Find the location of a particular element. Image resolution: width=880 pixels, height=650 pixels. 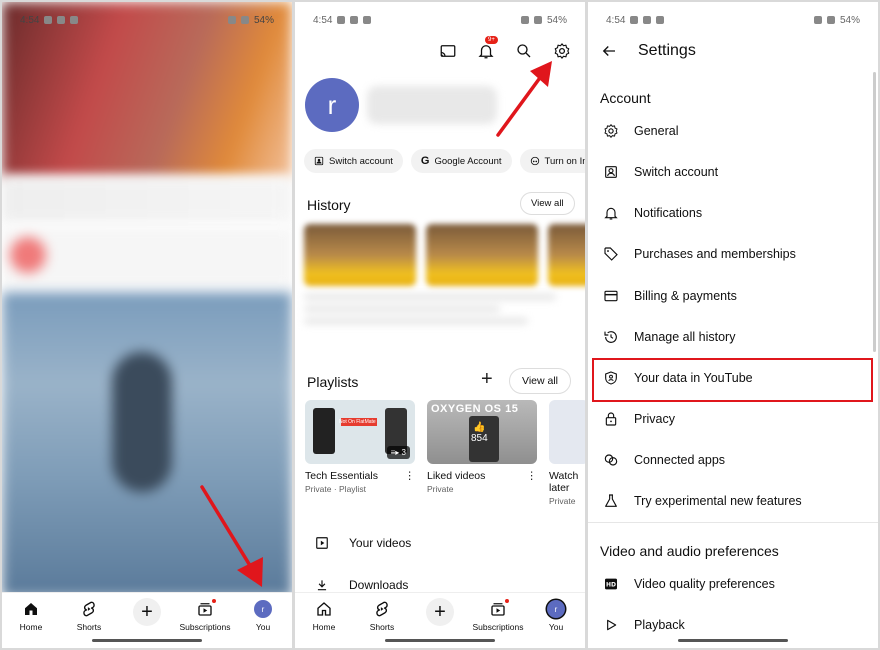

back-arrow-icon is located at coordinates (609, 51).